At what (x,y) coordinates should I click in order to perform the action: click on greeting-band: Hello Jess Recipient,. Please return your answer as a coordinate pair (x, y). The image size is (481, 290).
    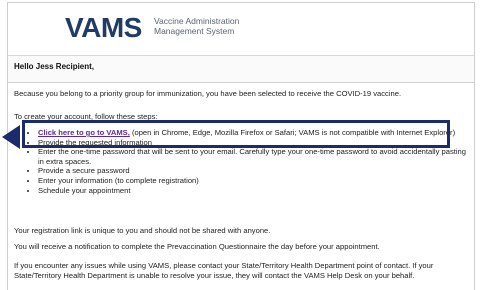
    Looking at the image, I should click on (241, 69).